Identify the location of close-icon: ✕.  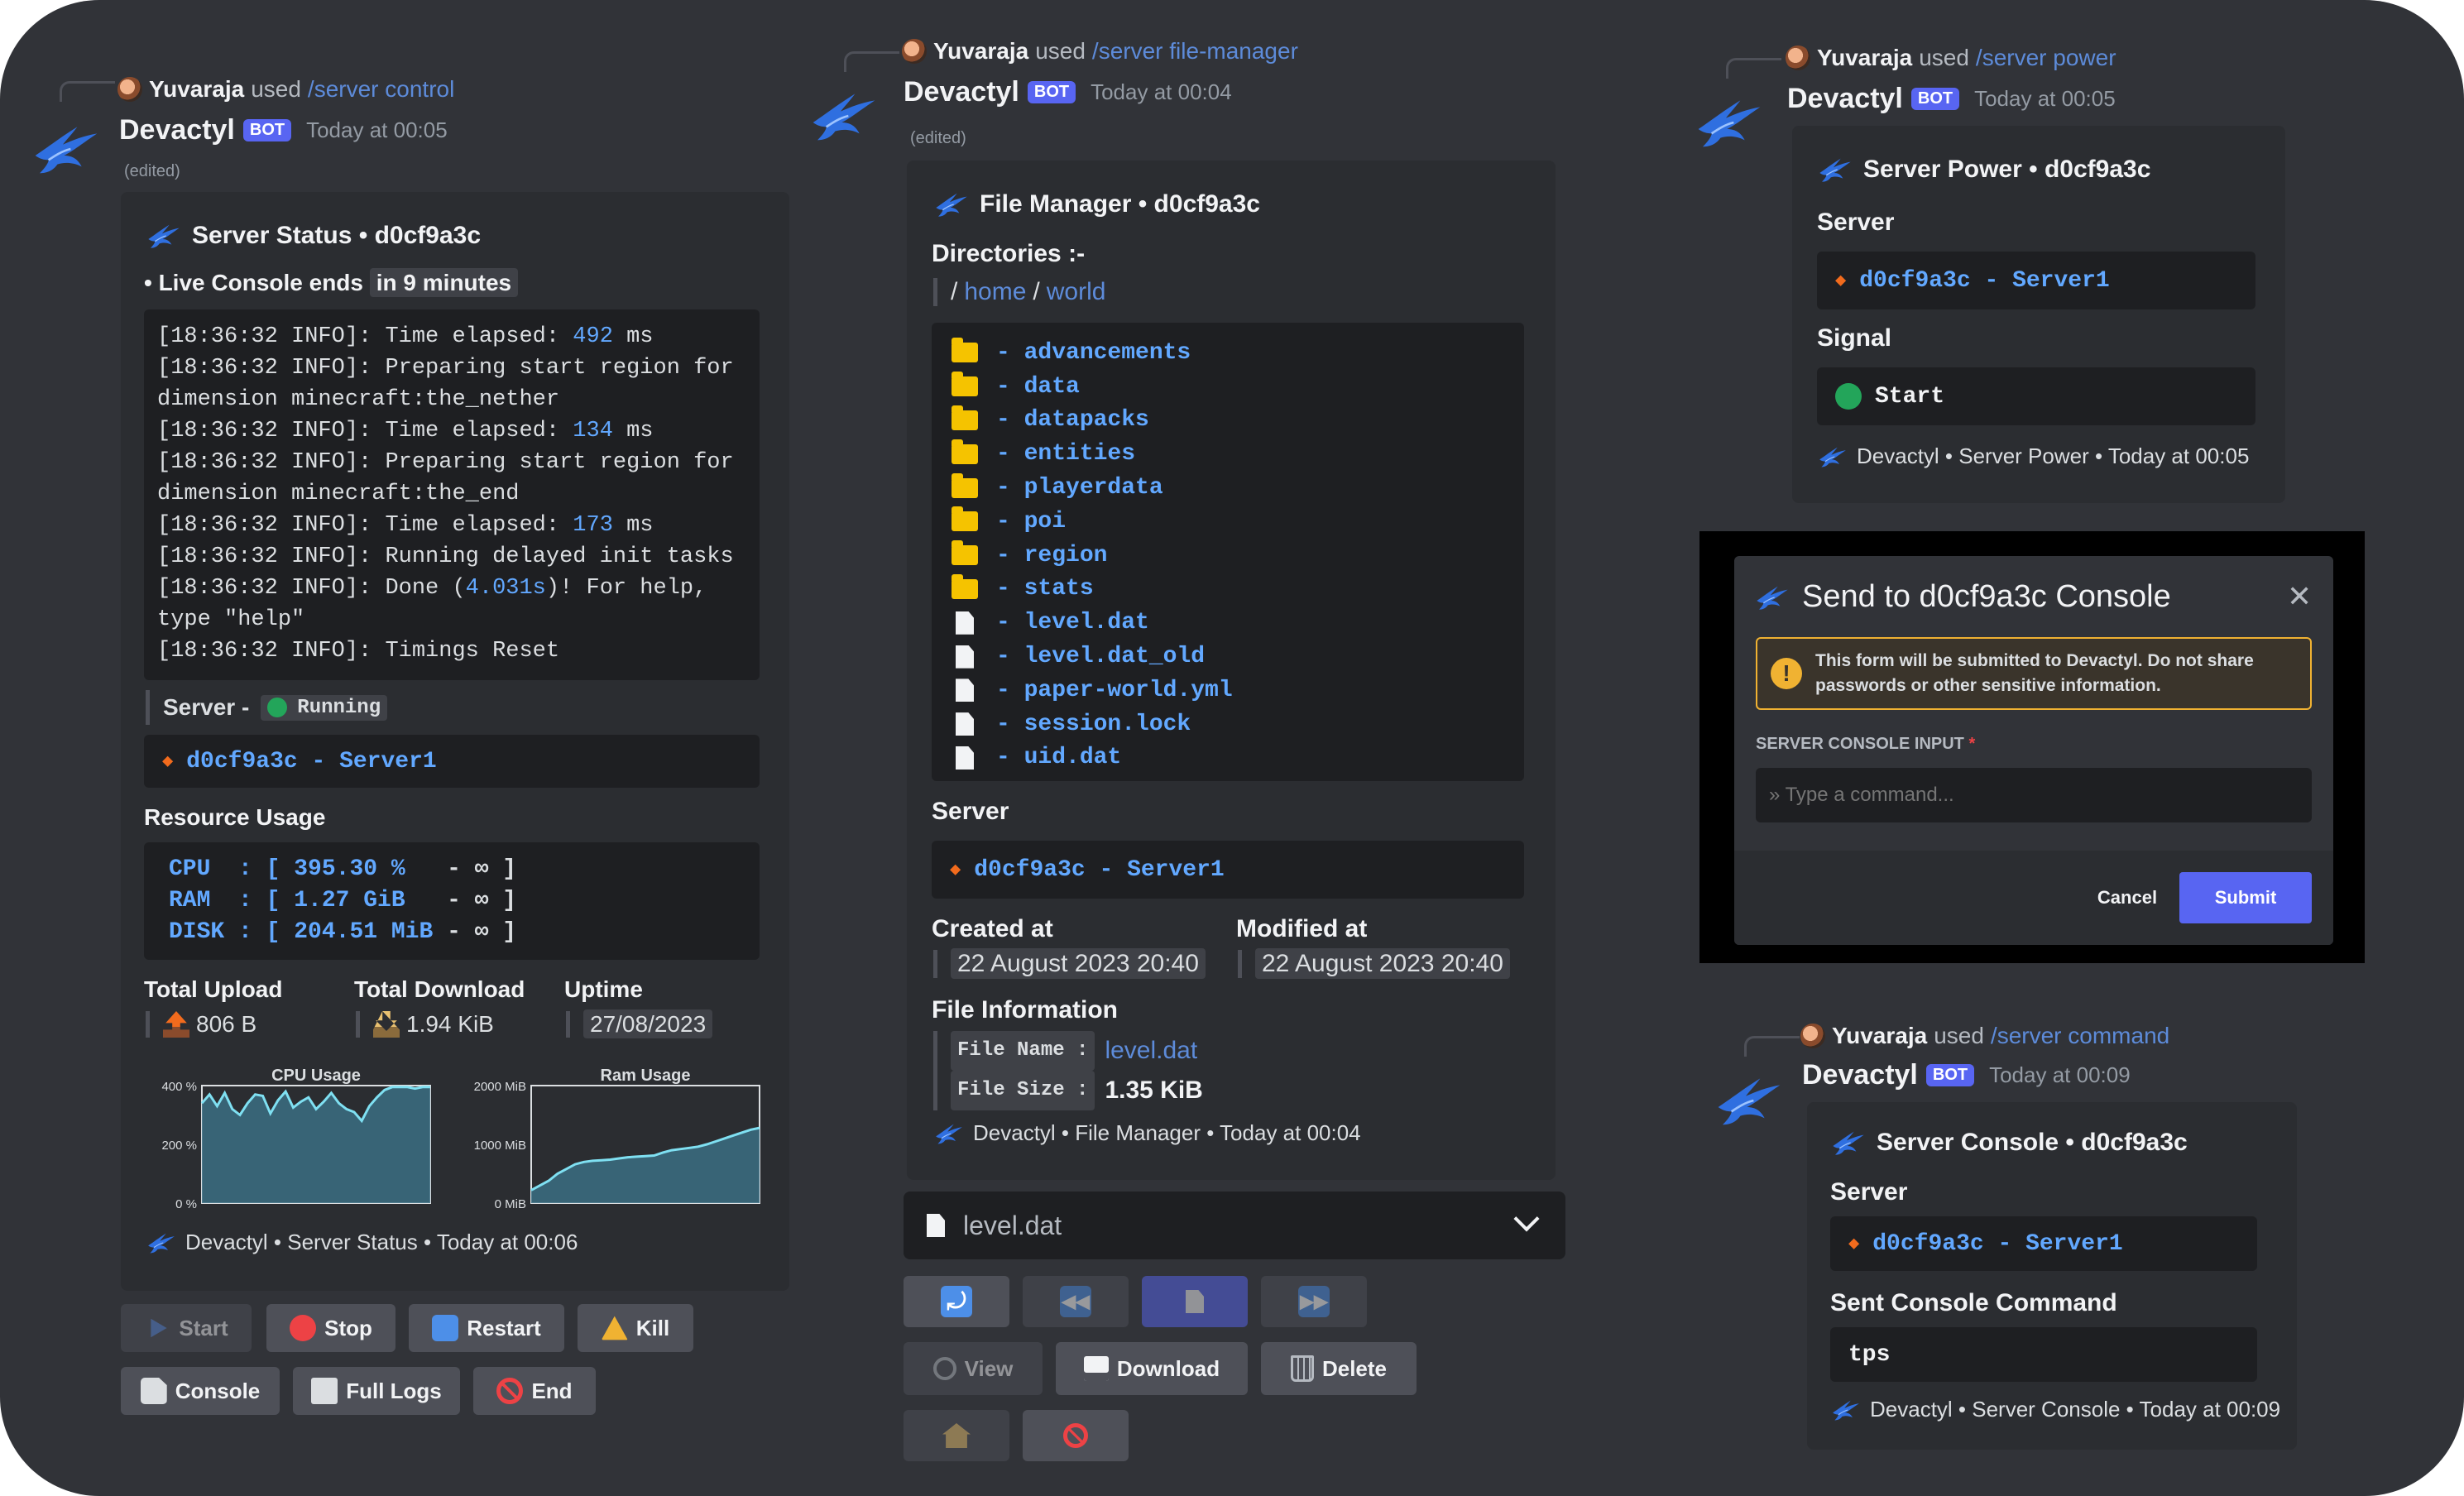
(2299, 596).